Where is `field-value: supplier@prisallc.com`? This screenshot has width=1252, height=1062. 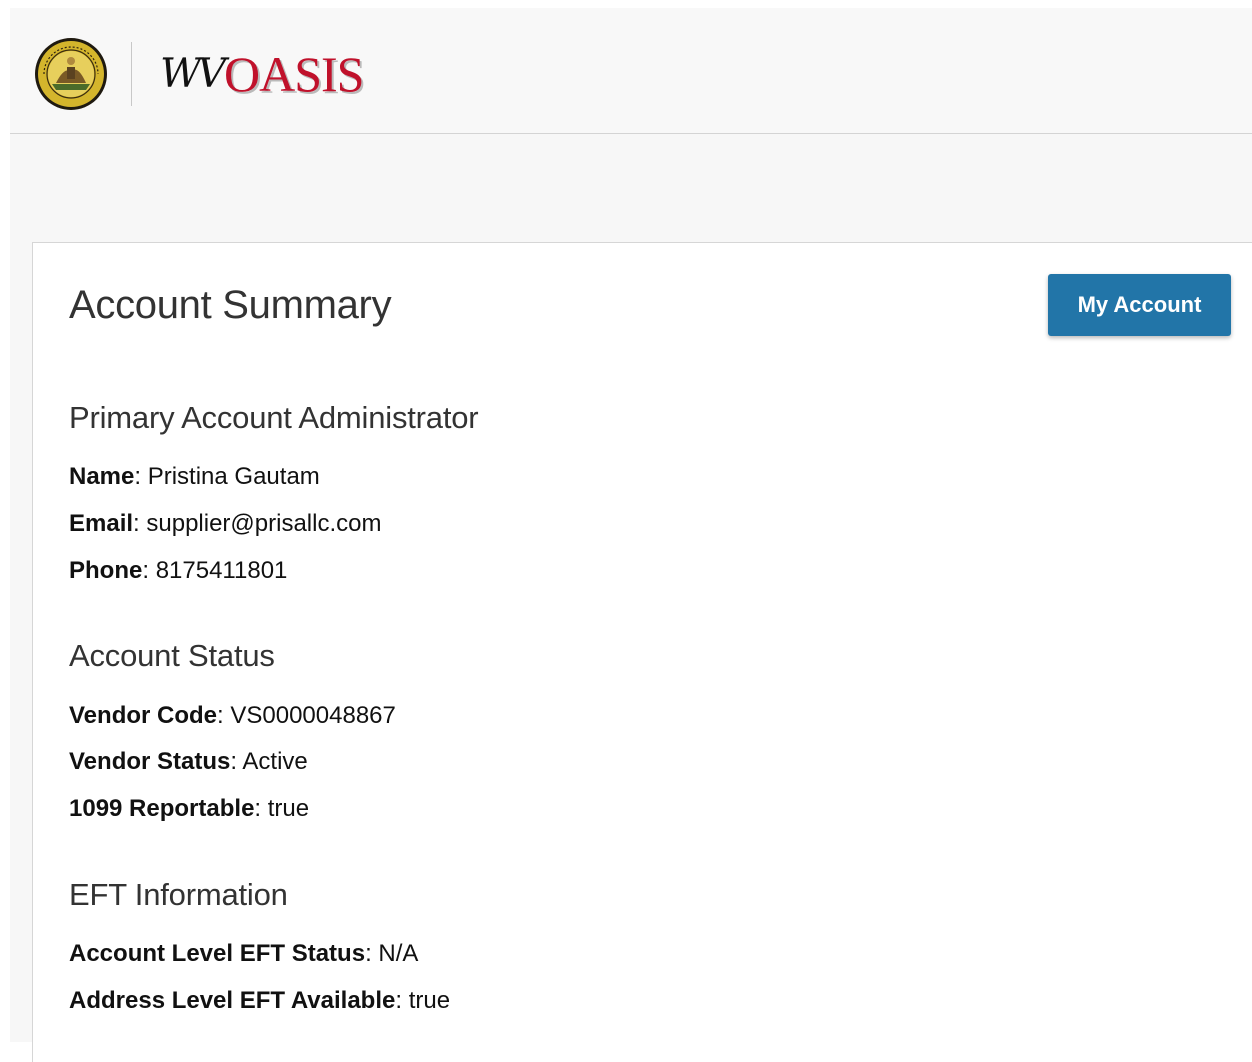 field-value: supplier@prisallc.com is located at coordinates (264, 523).